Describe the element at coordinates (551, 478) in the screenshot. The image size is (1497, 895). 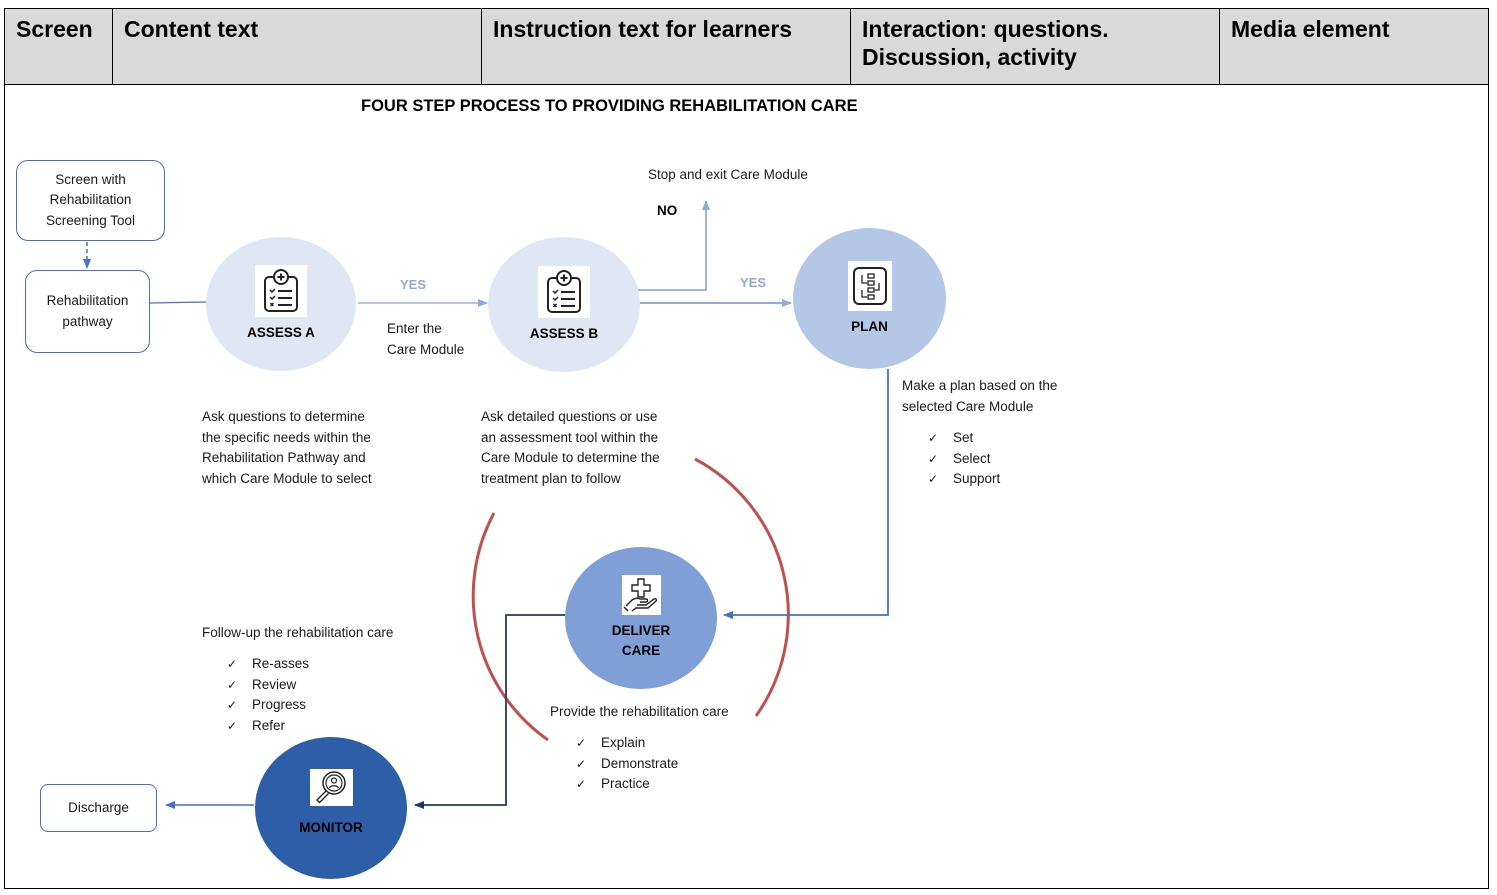
I see `assess-b-description-line: treatment plan to follow` at that location.